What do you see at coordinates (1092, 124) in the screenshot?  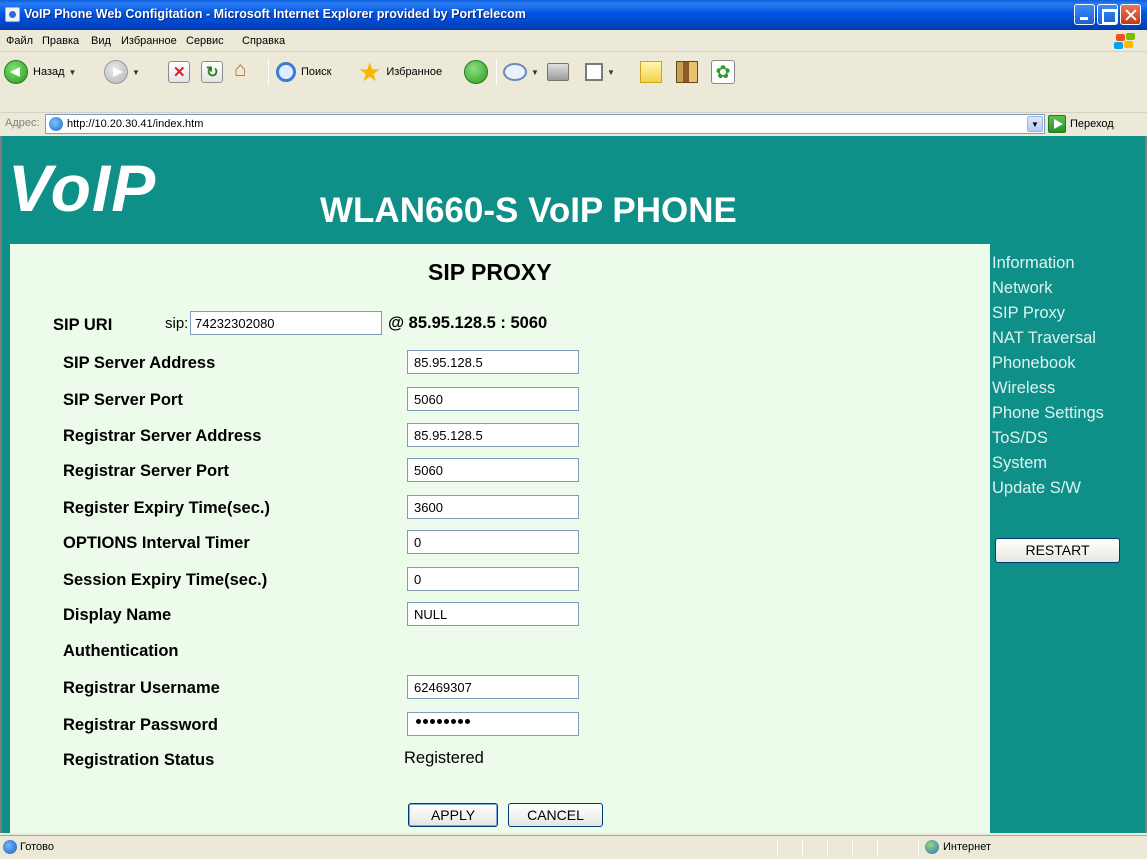 I see `go-label: Переход` at bounding box center [1092, 124].